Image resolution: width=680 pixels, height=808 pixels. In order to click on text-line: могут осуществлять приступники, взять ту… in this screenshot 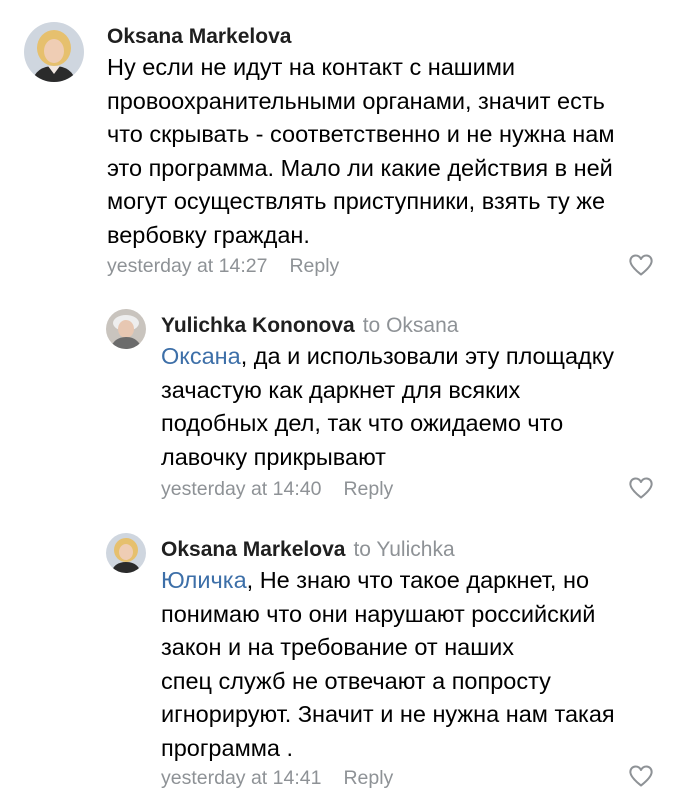, I will do `click(356, 201)`.